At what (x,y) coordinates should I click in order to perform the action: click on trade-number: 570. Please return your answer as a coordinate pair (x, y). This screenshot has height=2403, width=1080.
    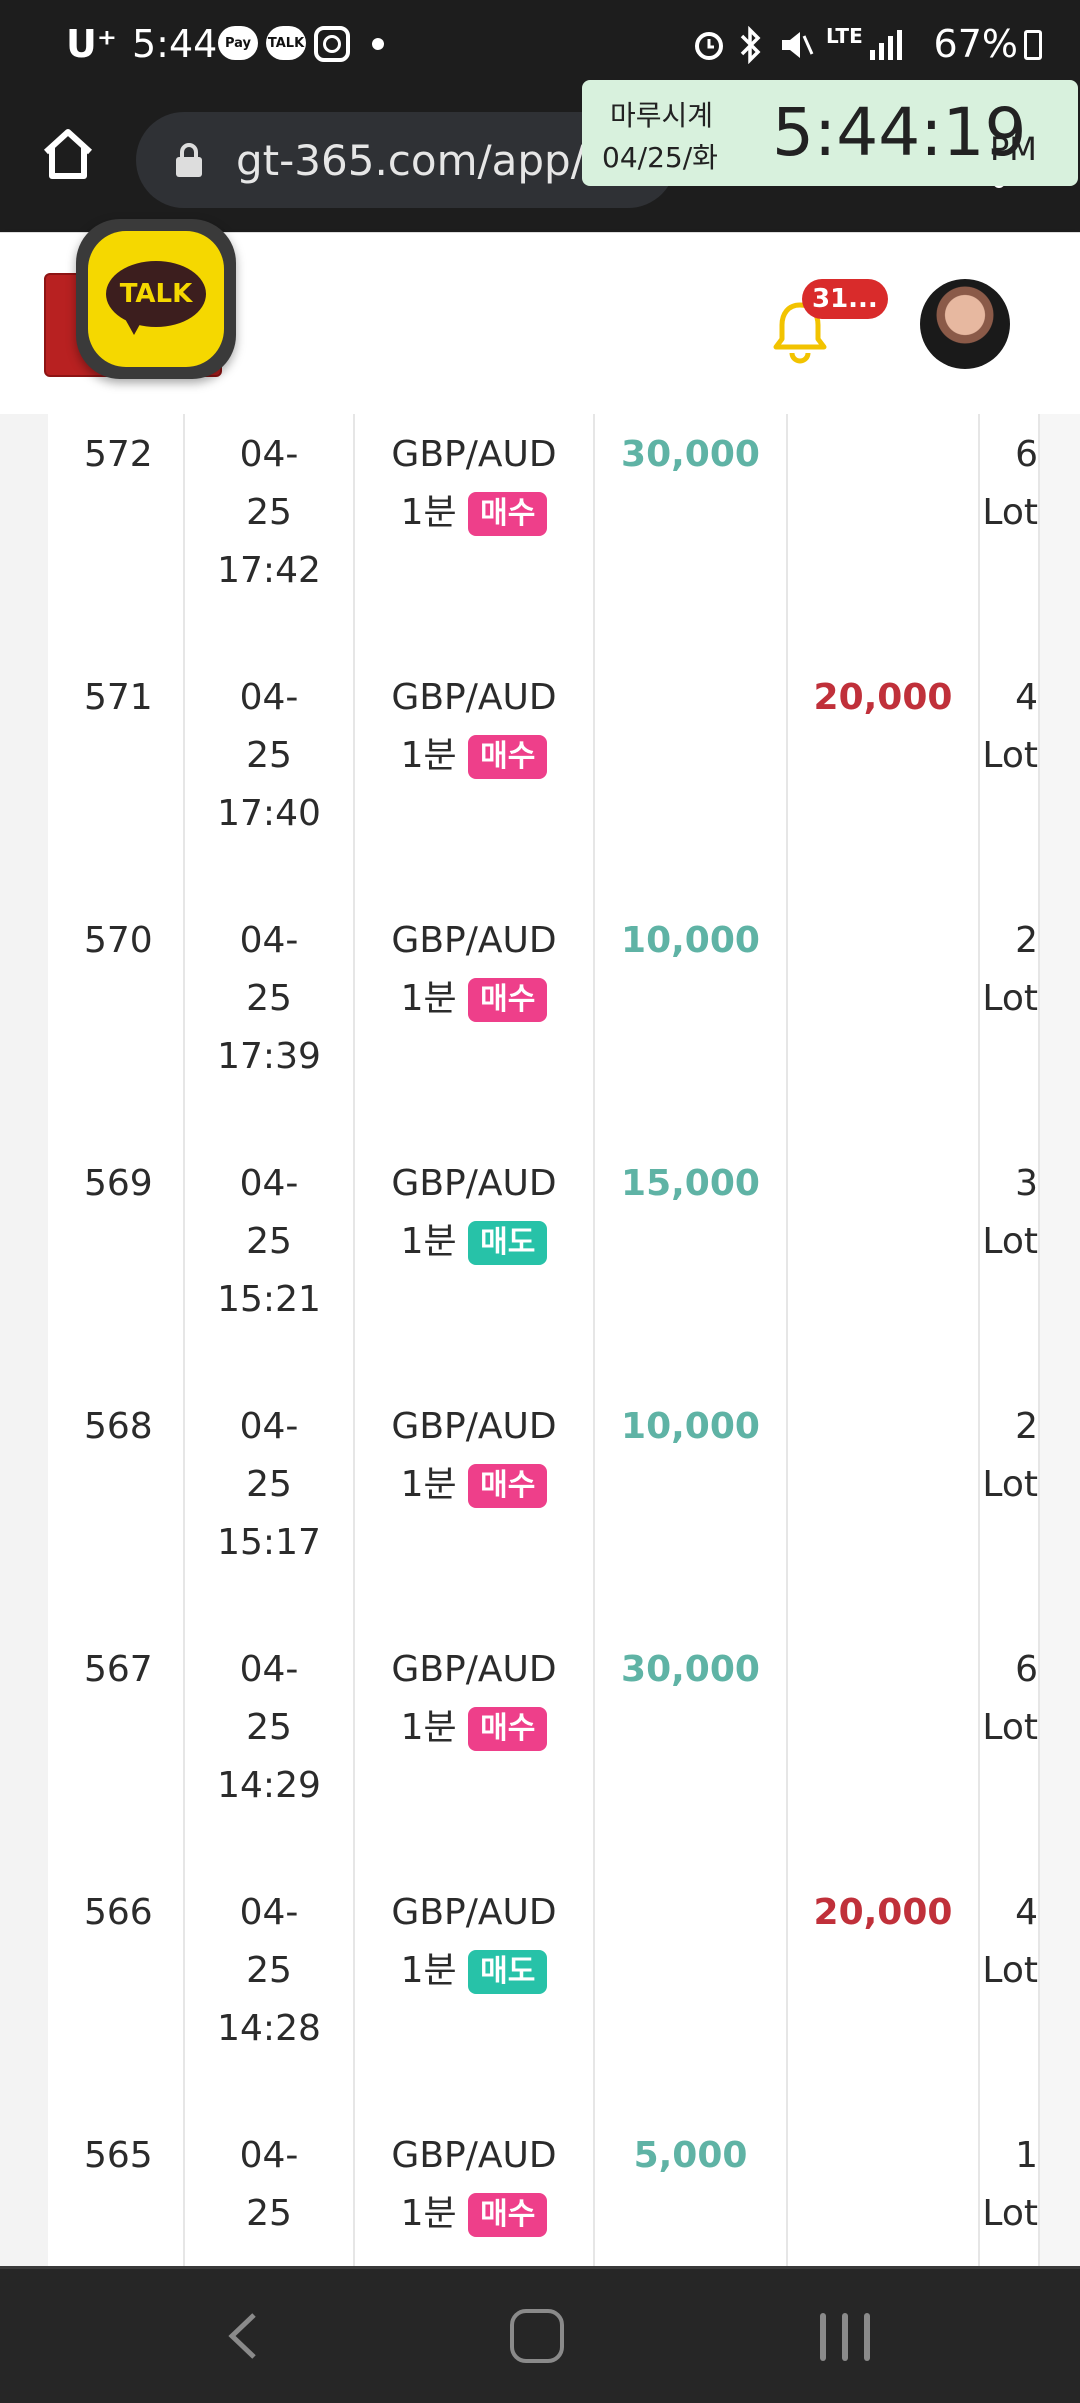
    Looking at the image, I should click on (116, 1021).